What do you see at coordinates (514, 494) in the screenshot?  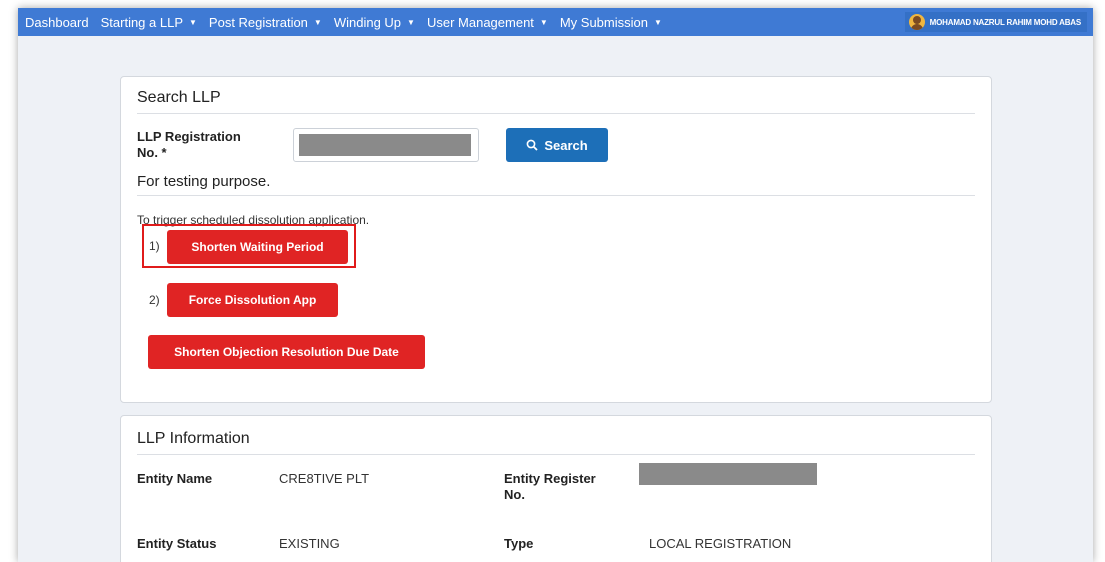 I see `label-line: No.` at bounding box center [514, 494].